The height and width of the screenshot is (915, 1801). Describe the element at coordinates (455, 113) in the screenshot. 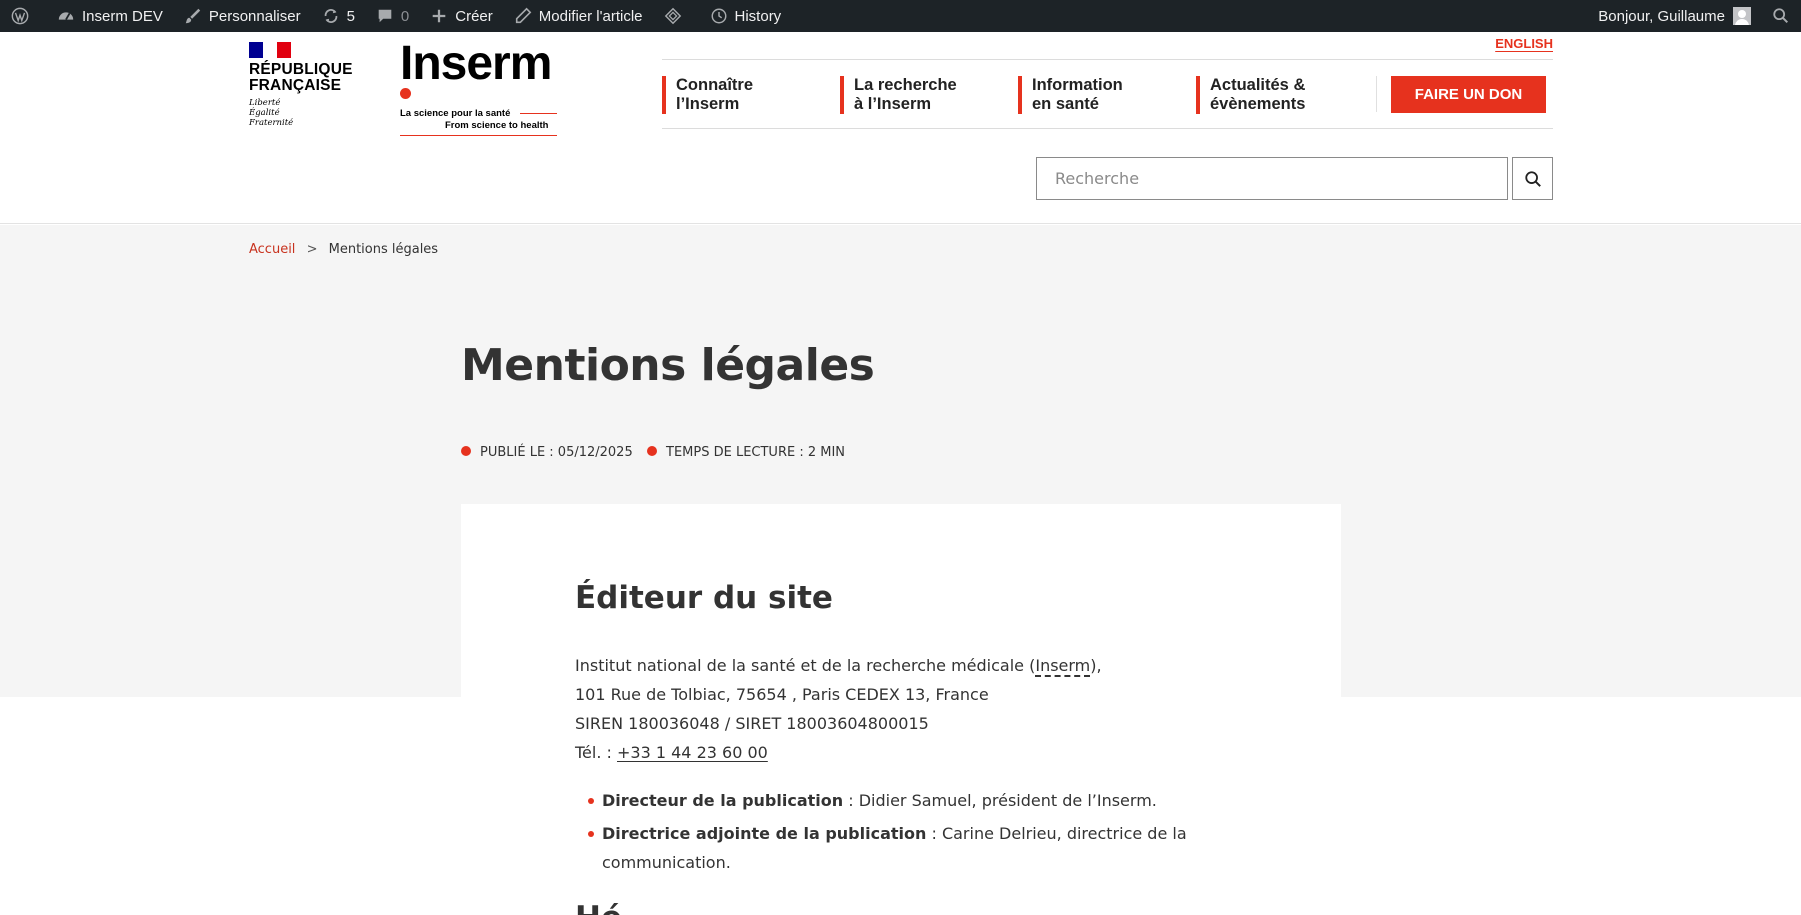

I see `logo-tagline-fr: La science pour la santé` at that location.